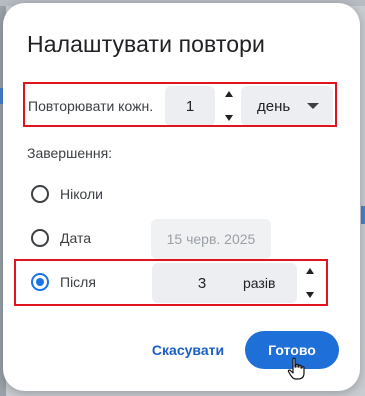 The height and width of the screenshot is (396, 365). I want to click on ends-never-radio, so click(40, 194).